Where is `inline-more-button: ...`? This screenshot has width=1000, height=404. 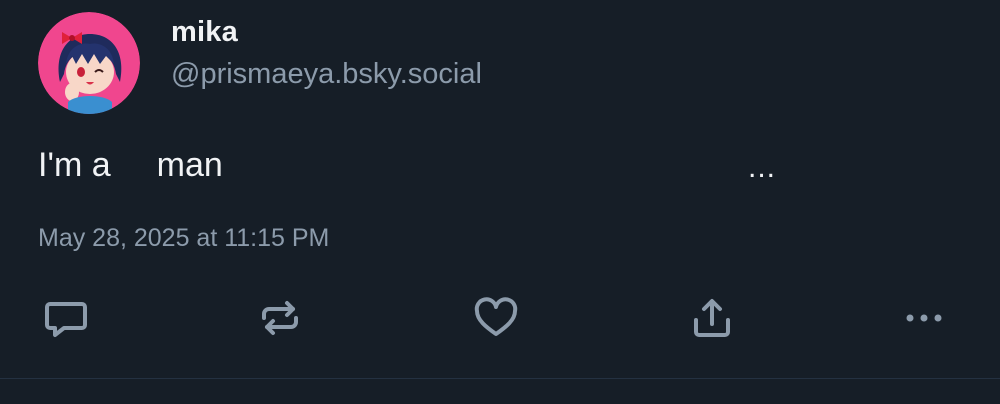
inline-more-button: ... is located at coordinates (762, 168).